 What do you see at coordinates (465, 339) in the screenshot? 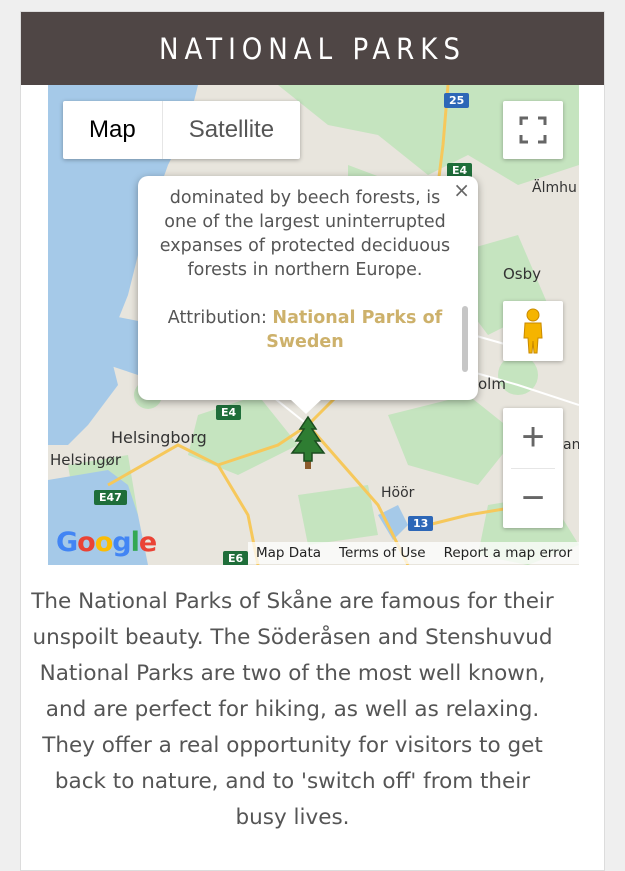
I see `info-window-scrollbar` at bounding box center [465, 339].